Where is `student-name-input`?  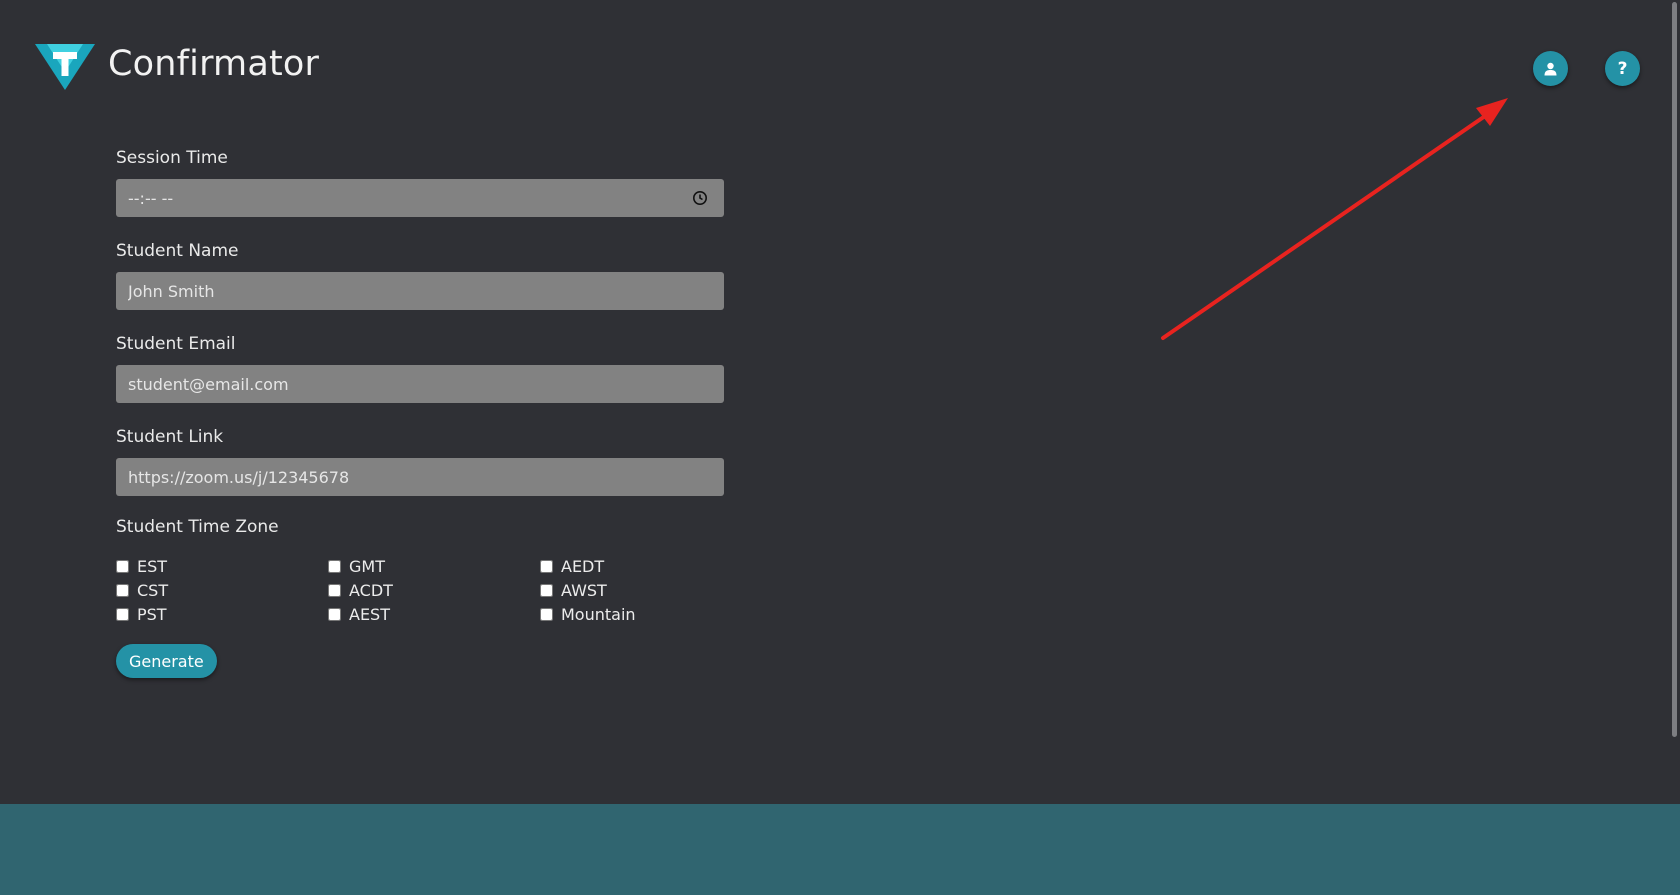 student-name-input is located at coordinates (420, 291).